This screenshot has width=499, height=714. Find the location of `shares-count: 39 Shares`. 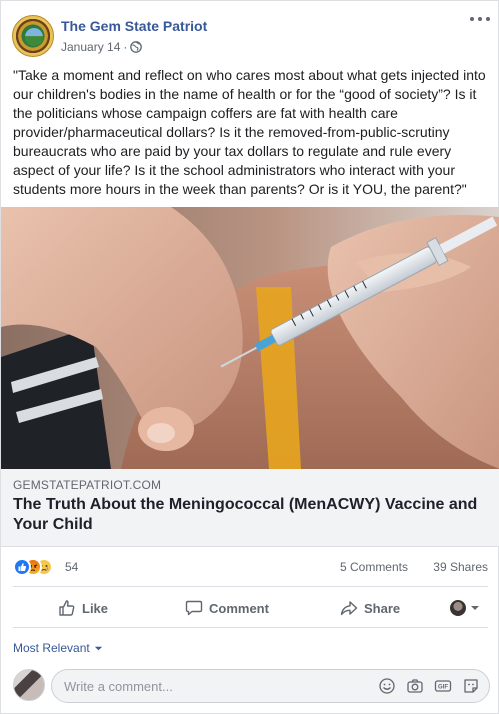

shares-count: 39 Shares is located at coordinates (460, 567).